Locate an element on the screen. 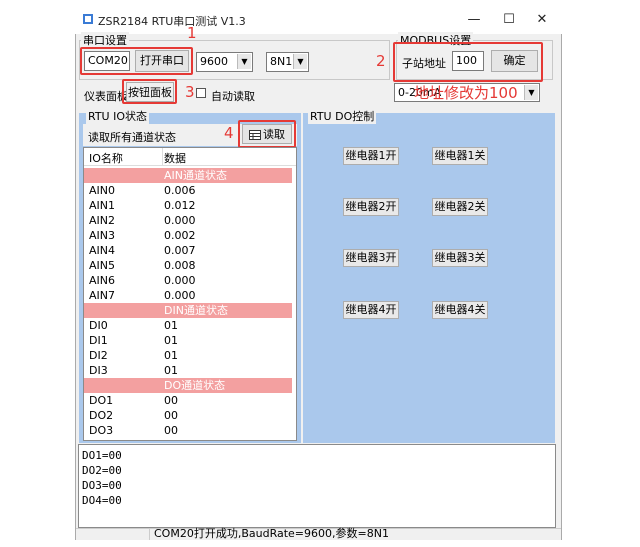  table-section-row: AIN通道状态 is located at coordinates (188, 175).